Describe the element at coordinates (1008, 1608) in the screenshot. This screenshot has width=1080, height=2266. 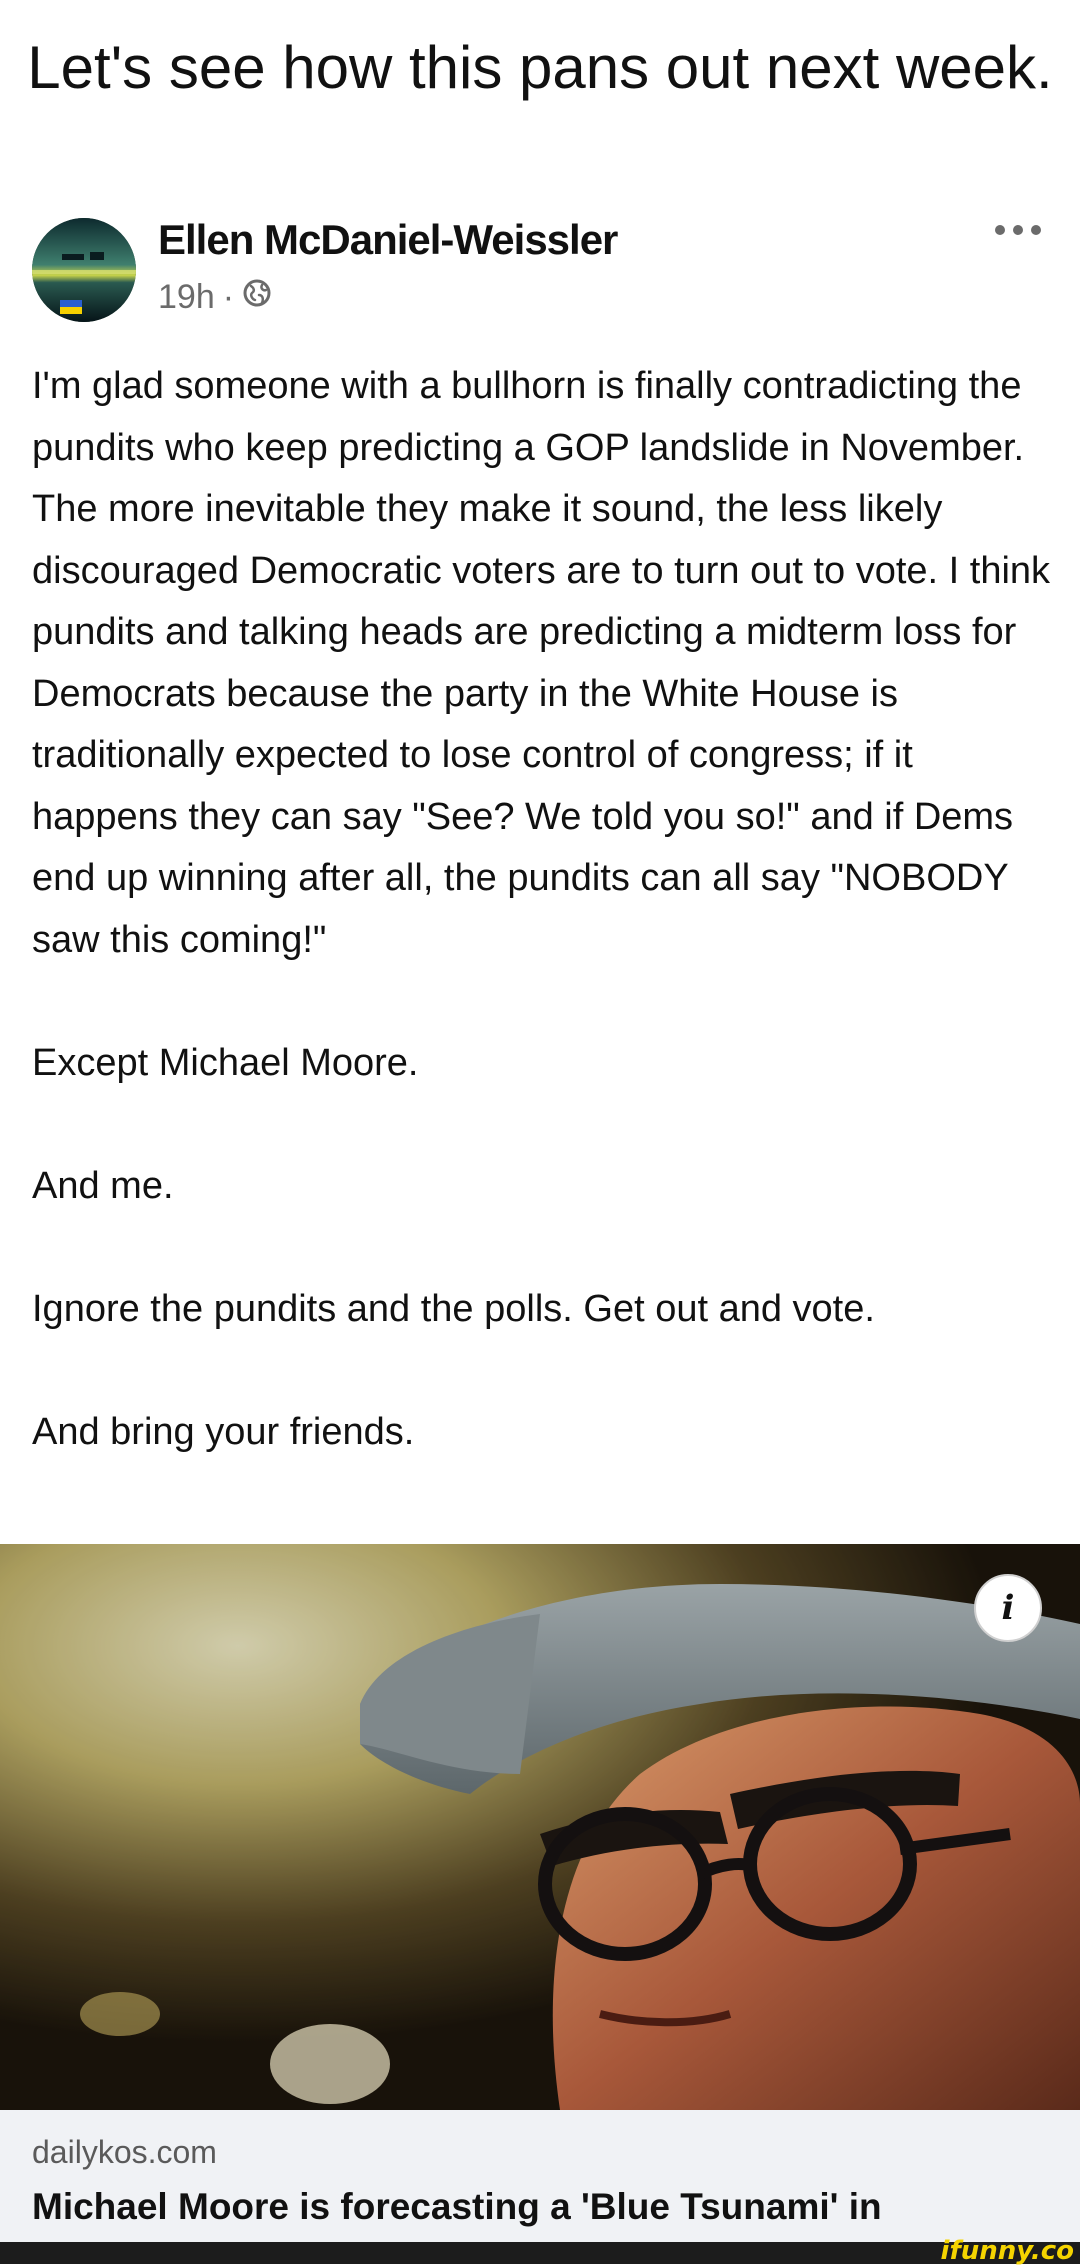
I see `info-icon: i` at that location.